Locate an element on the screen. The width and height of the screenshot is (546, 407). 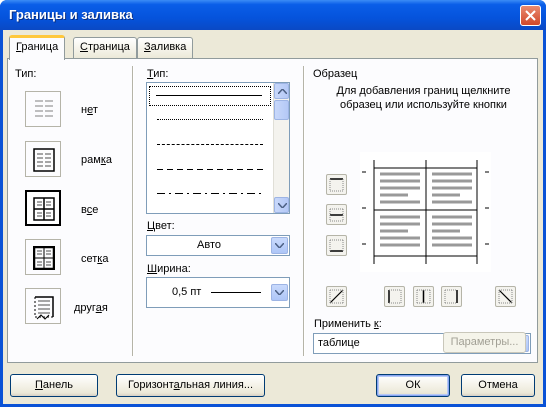
type-section-label: Тип: is located at coordinates (26, 74).